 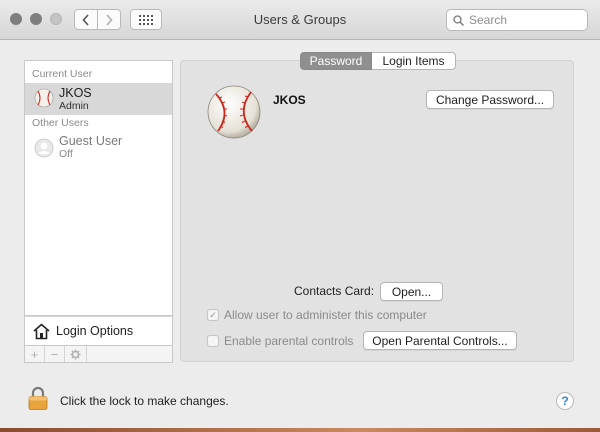 I want to click on tab-login-items: Login Items, so click(x=414, y=61).